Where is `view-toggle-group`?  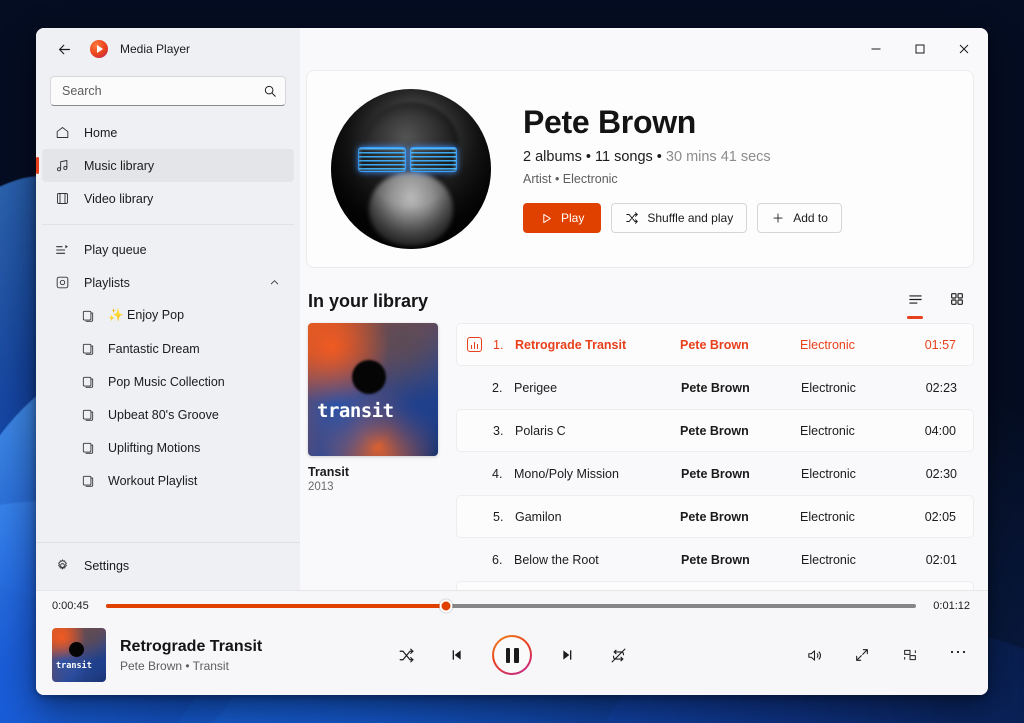 view-toggle-group is located at coordinates (936, 299).